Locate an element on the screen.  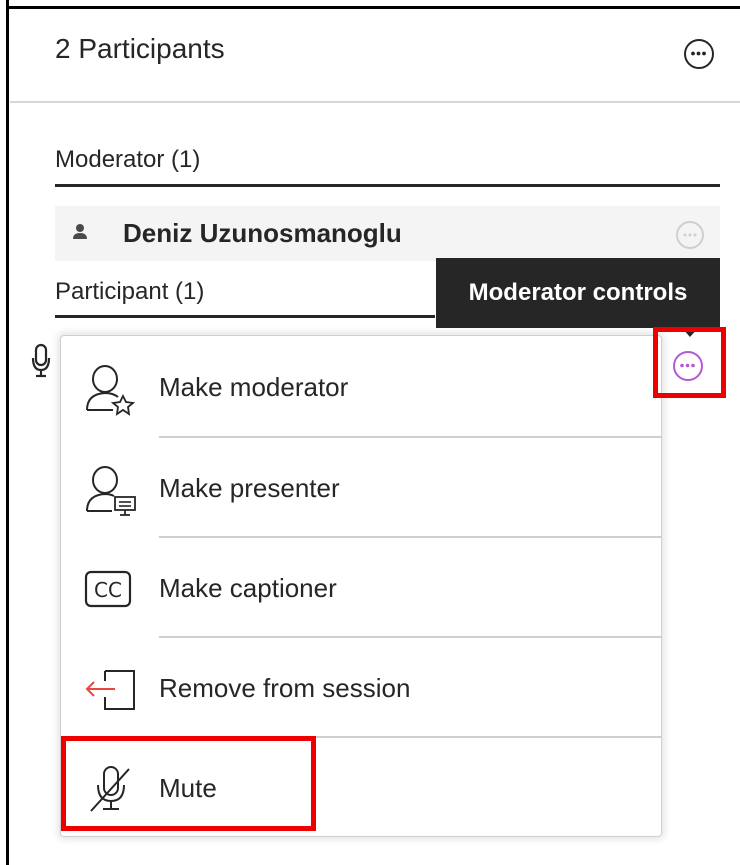
menu-item-label: Remove from session is located at coordinates (285, 688).